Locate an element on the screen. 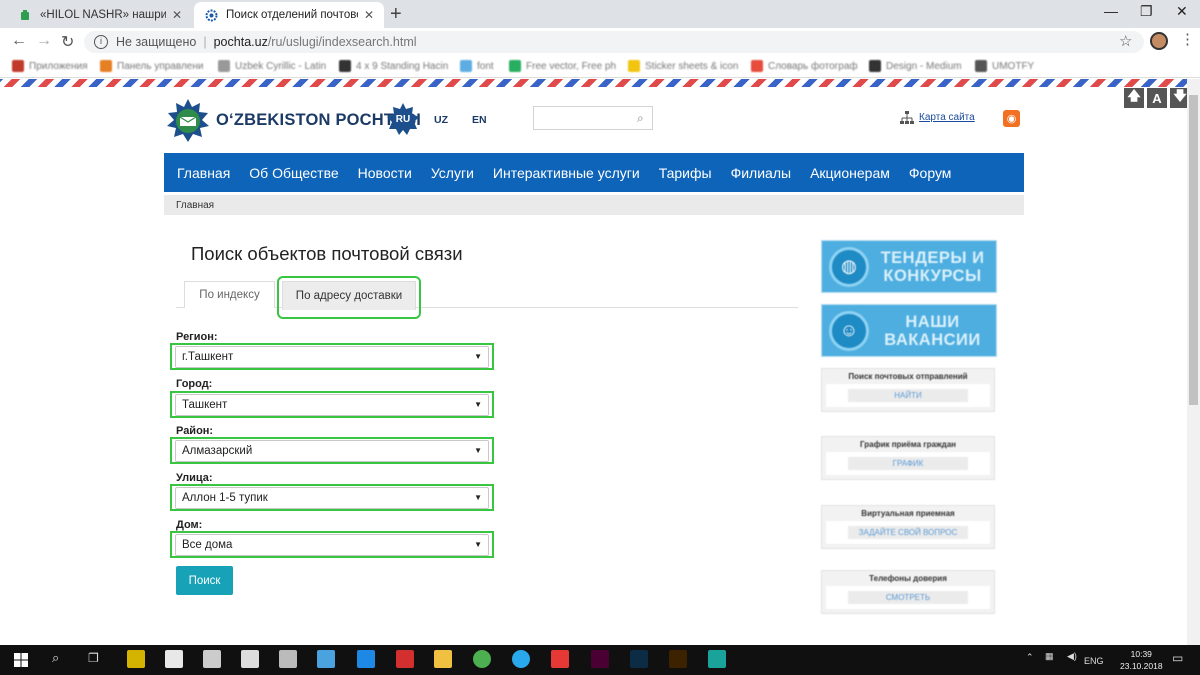 Image resolution: width=1200 pixels, height=675 pixels. new-tab-button: + is located at coordinates (396, 14).